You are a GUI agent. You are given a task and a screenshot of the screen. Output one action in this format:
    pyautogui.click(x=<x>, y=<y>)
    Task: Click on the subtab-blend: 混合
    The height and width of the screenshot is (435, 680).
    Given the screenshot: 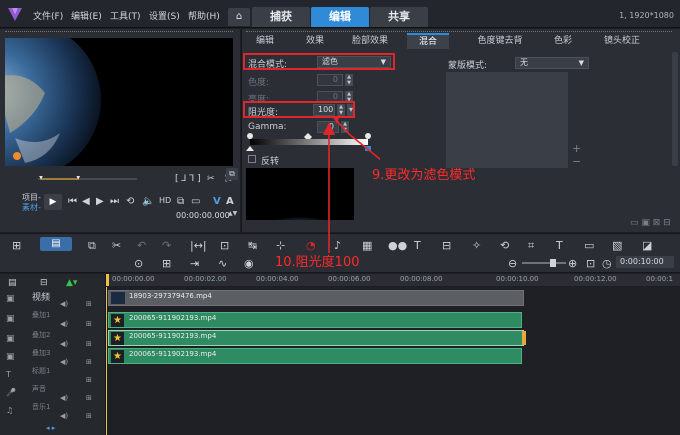 What is the action you would take?
    pyautogui.click(x=428, y=41)
    